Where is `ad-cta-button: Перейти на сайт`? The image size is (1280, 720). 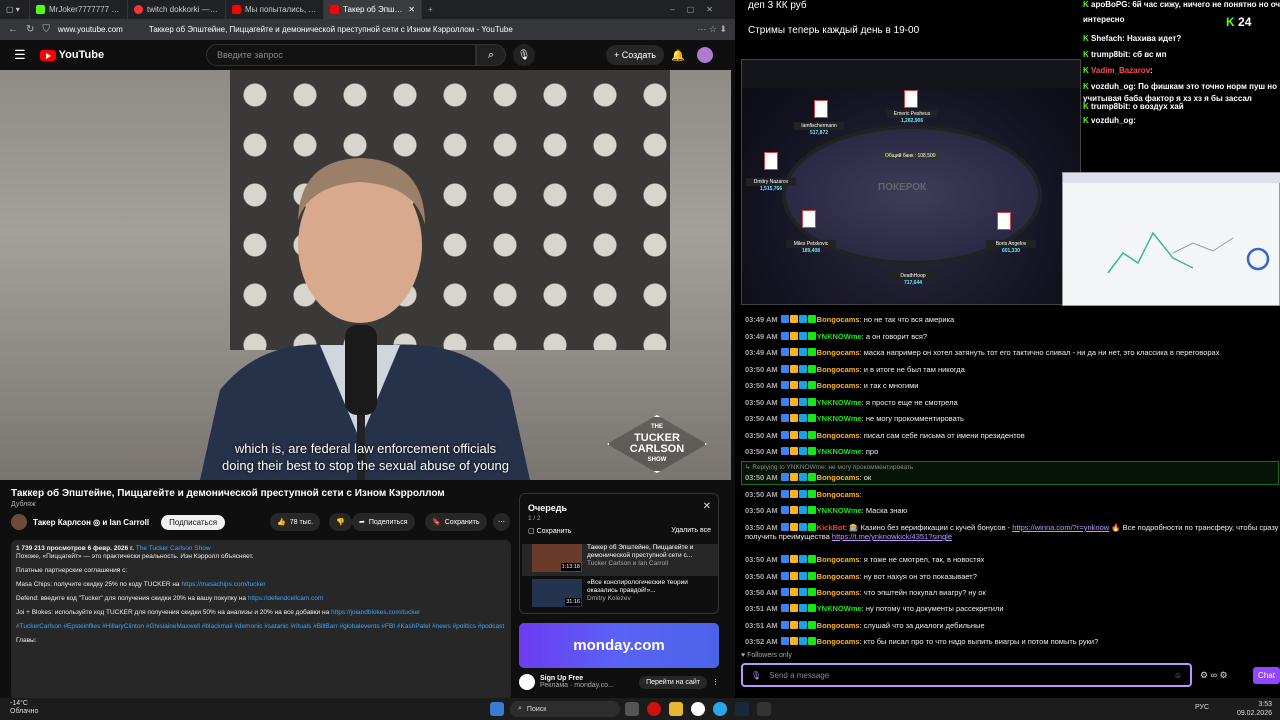
ad-cta-button: Перейти на сайт is located at coordinates (673, 682).